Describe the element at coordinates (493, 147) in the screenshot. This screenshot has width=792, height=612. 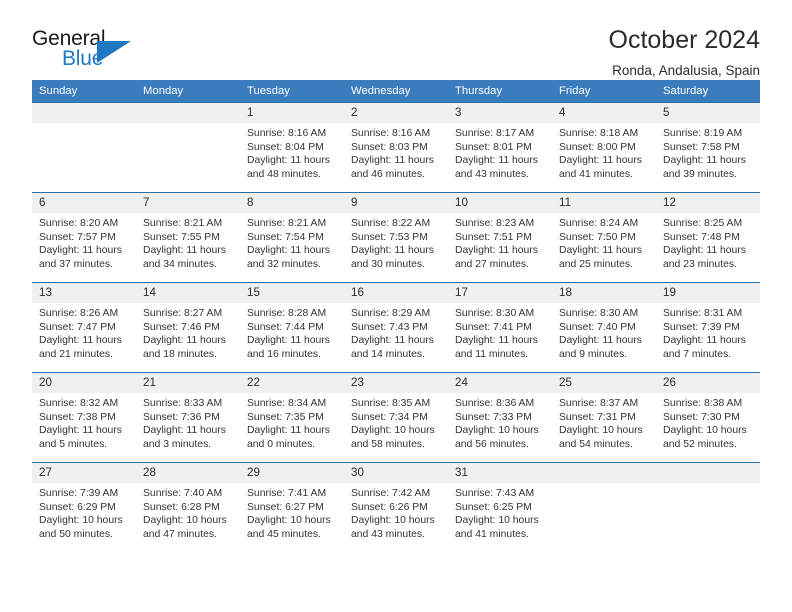
I see `sunset-text: Sunset: 8:01 PM` at that location.